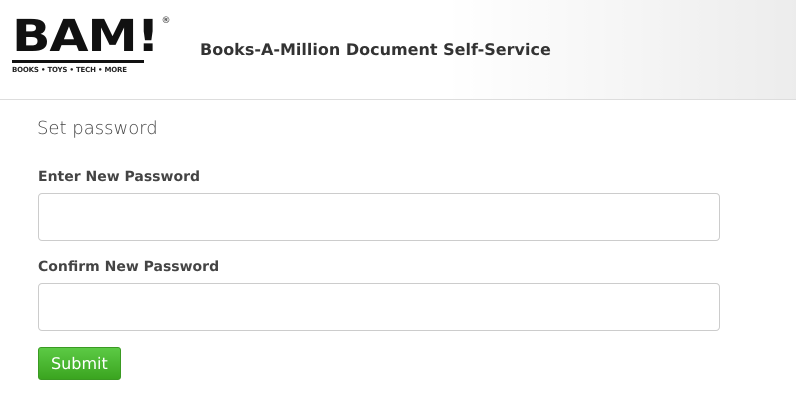 The height and width of the screenshot is (410, 796). Describe the element at coordinates (119, 177) in the screenshot. I see `field-label: Enter New Password` at that location.